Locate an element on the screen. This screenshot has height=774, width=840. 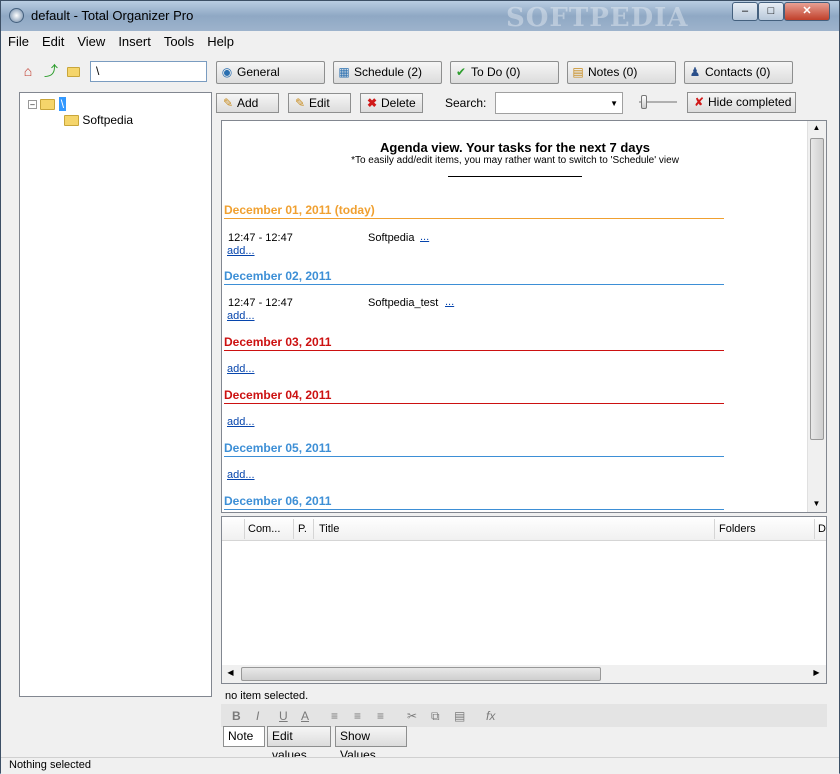
hide-checked-icon: ✘ is located at coordinates (699, 102).